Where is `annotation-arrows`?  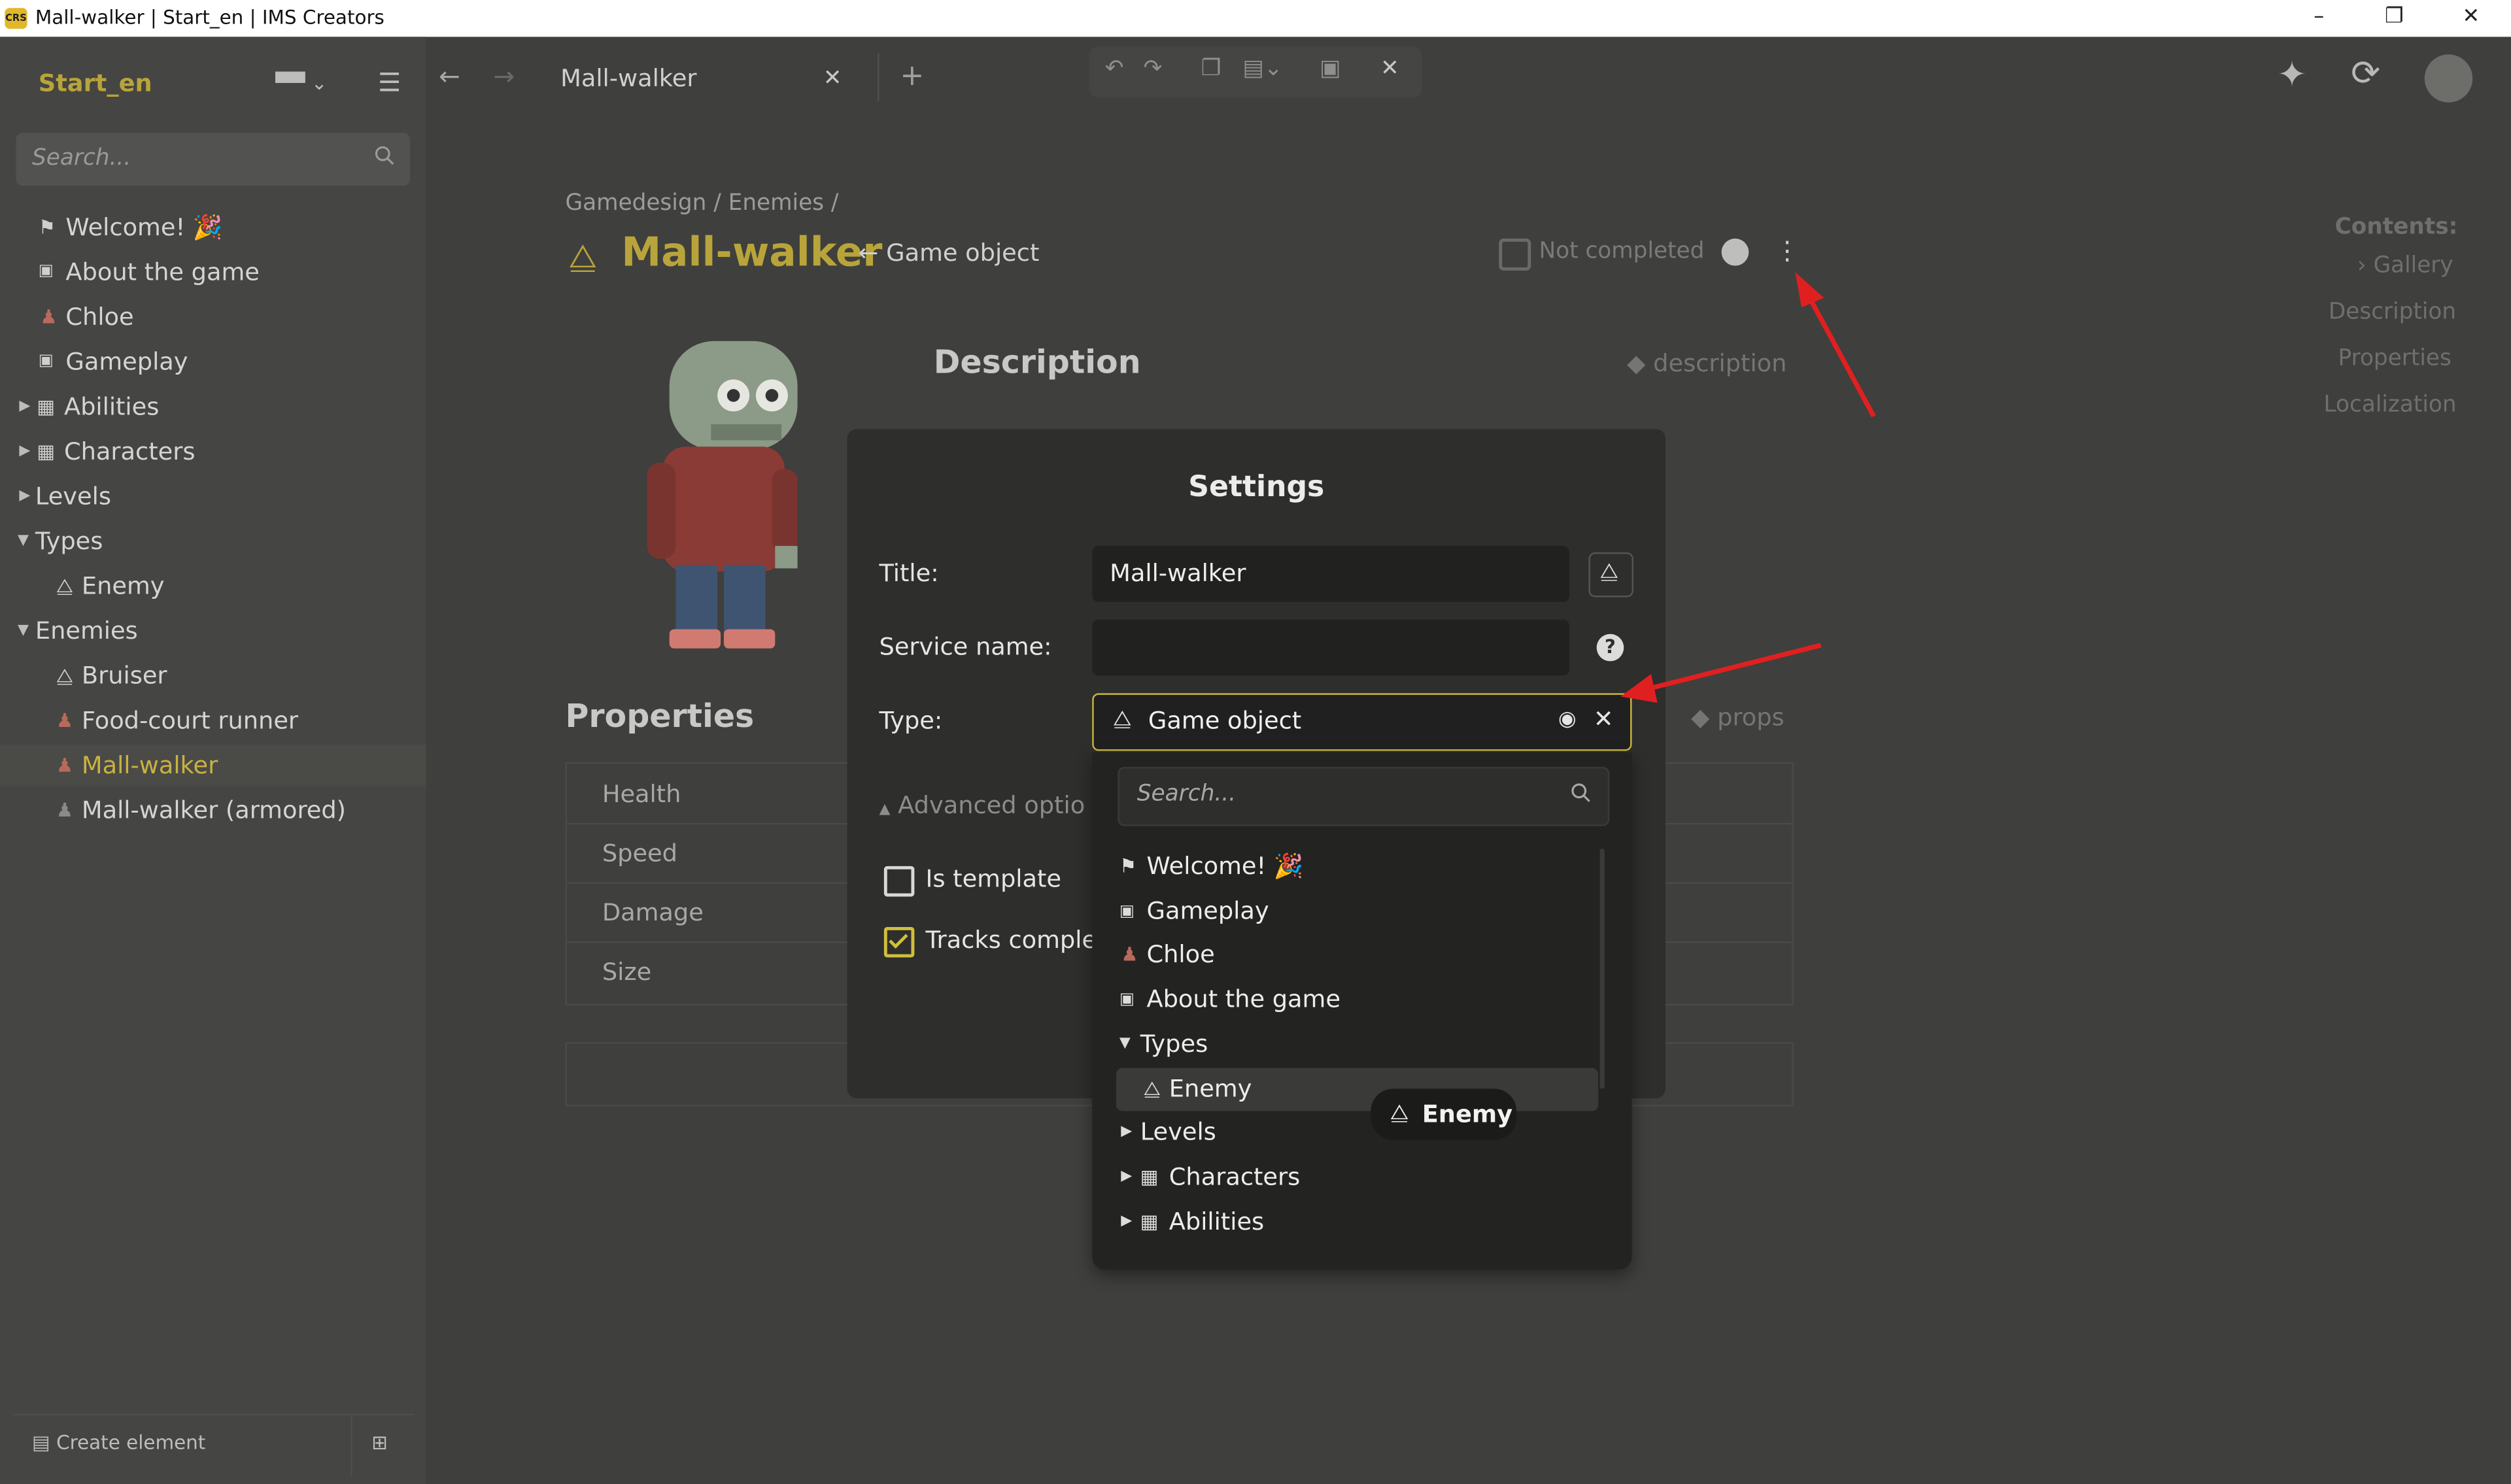
annotation-arrows is located at coordinates (1748, 488).